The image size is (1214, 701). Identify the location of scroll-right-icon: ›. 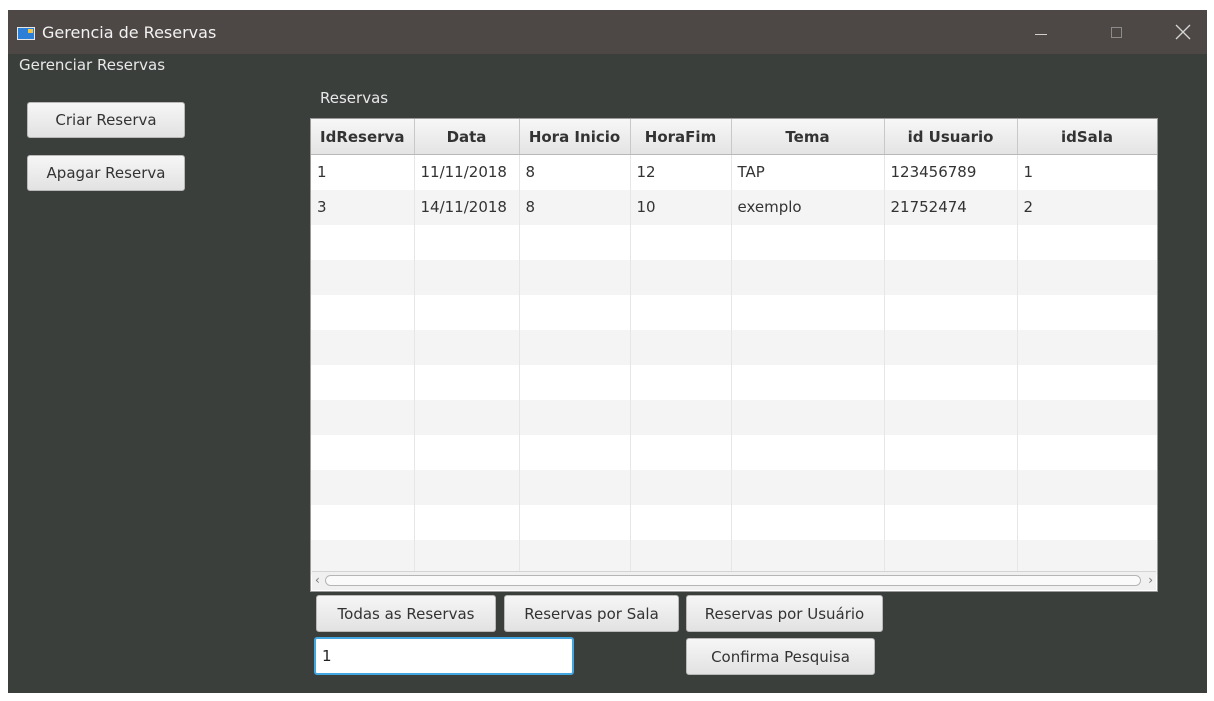
(1150, 580).